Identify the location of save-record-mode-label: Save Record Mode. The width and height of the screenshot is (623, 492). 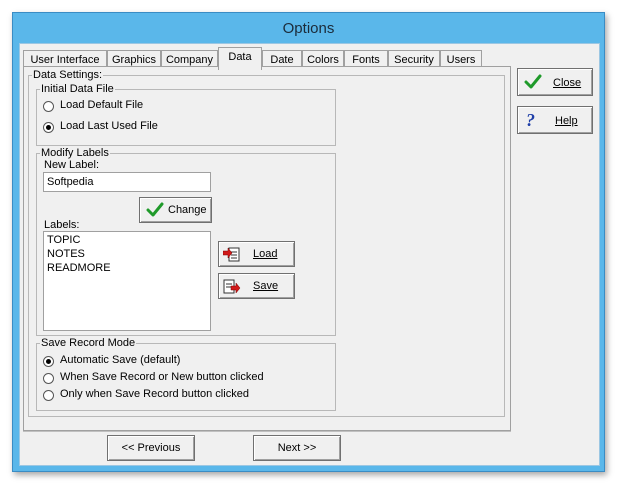
(88, 343).